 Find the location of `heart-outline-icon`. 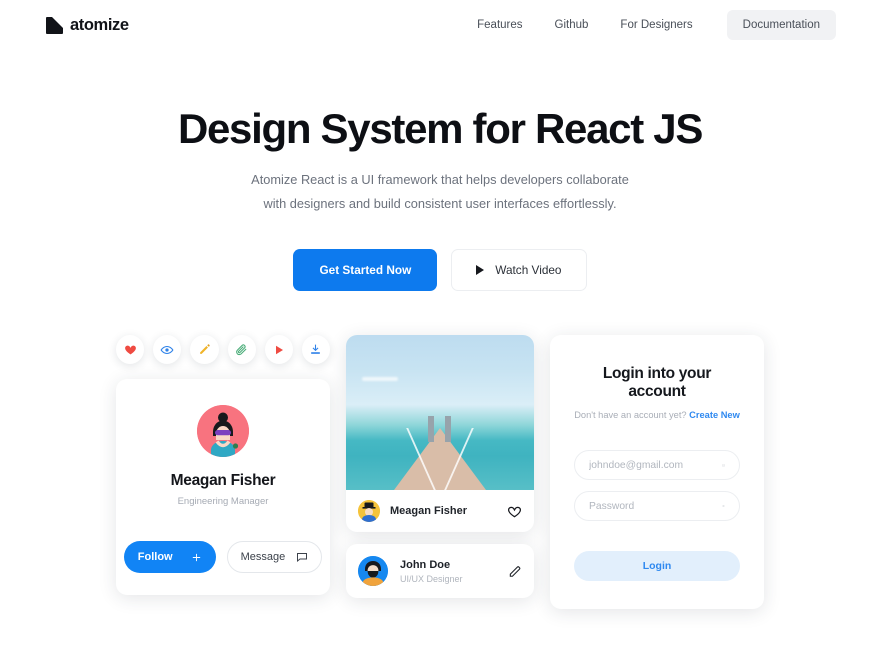

heart-outline-icon is located at coordinates (514, 511).